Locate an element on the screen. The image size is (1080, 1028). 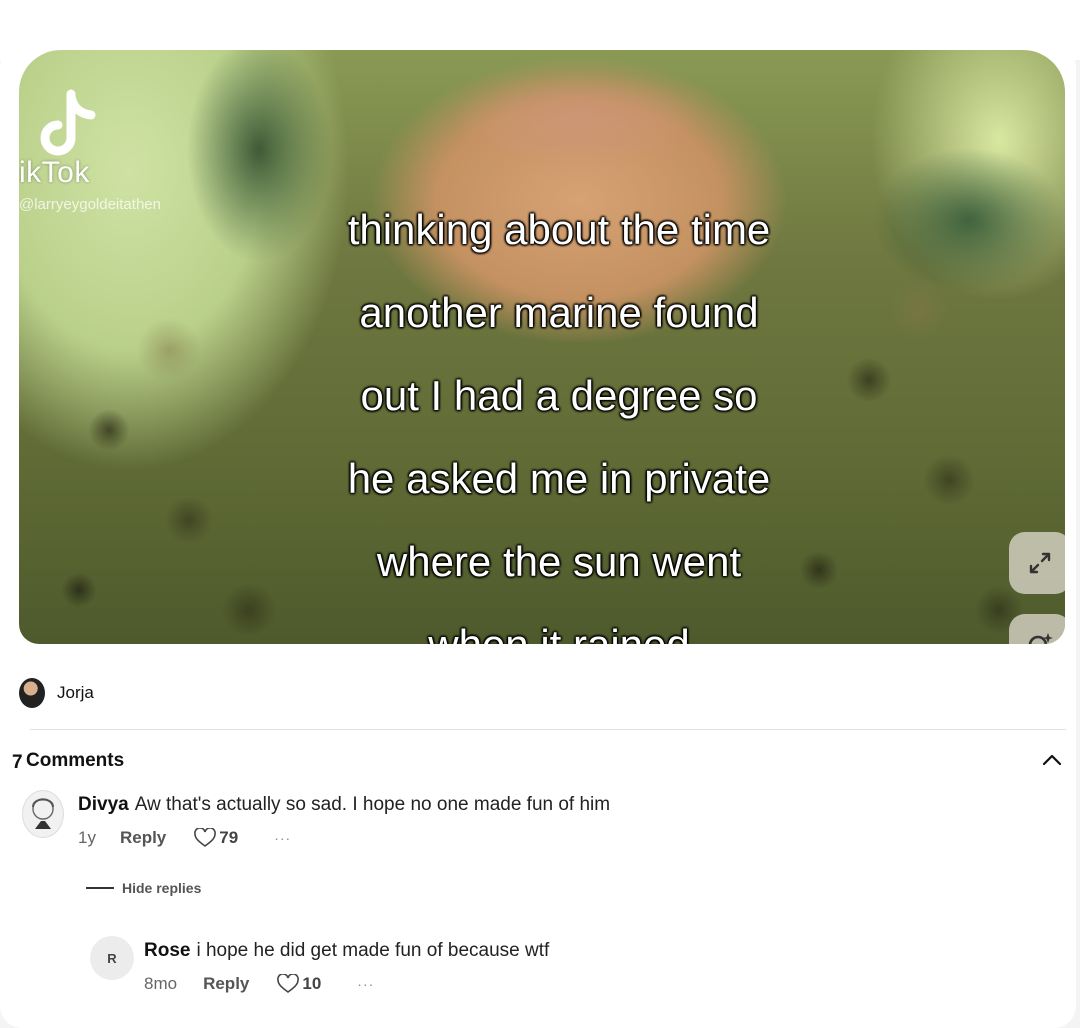
tiktok-watermark-text: ikTok is located at coordinates (54, 172).